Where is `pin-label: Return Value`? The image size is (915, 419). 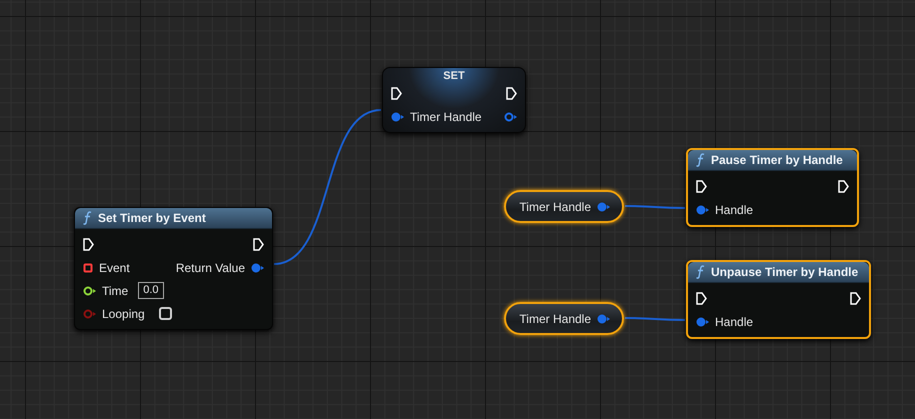 pin-label: Return Value is located at coordinates (210, 268).